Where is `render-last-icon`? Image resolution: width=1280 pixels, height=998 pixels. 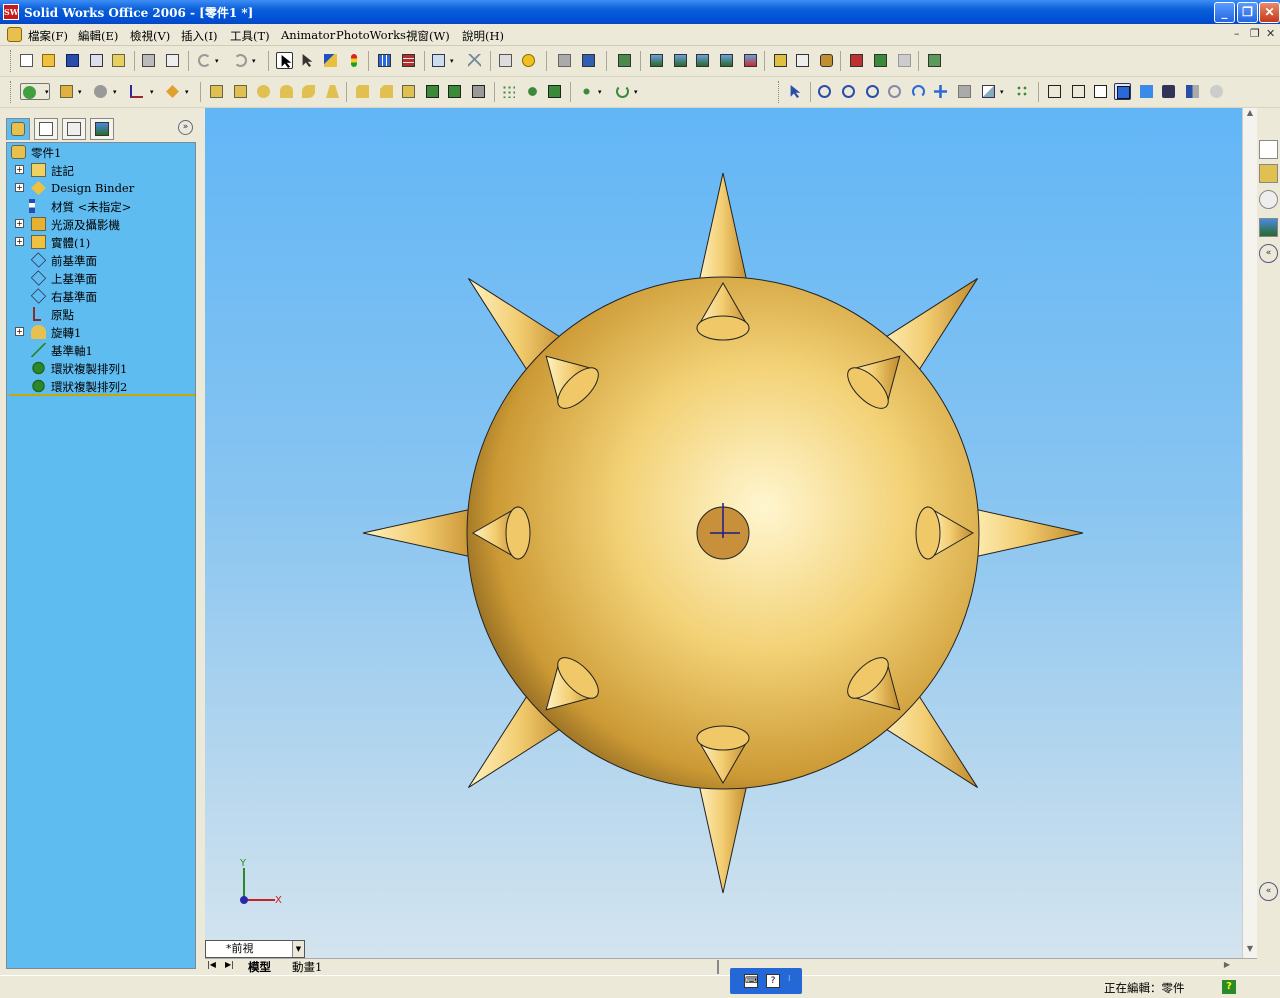 render-last-icon is located at coordinates (802, 60).